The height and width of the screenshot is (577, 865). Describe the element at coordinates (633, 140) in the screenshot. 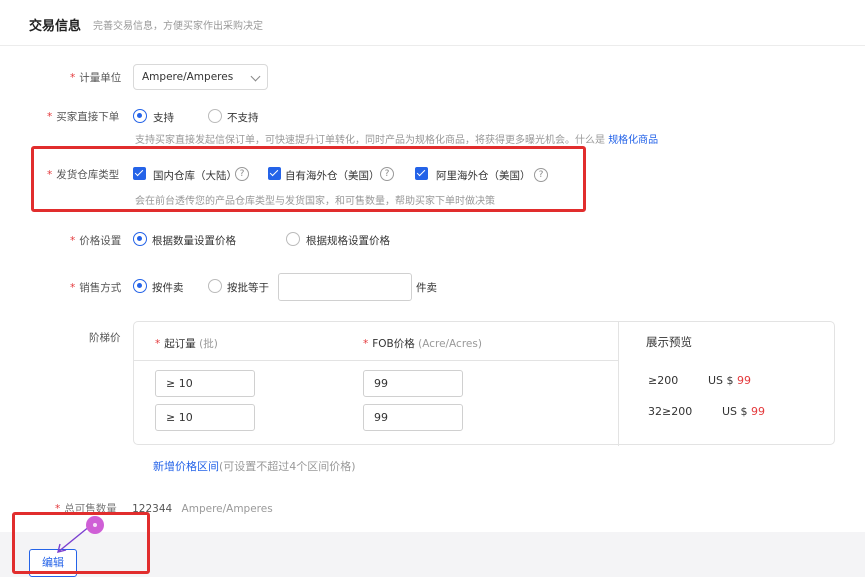

I see `spec-product-link: 规格化商品` at that location.